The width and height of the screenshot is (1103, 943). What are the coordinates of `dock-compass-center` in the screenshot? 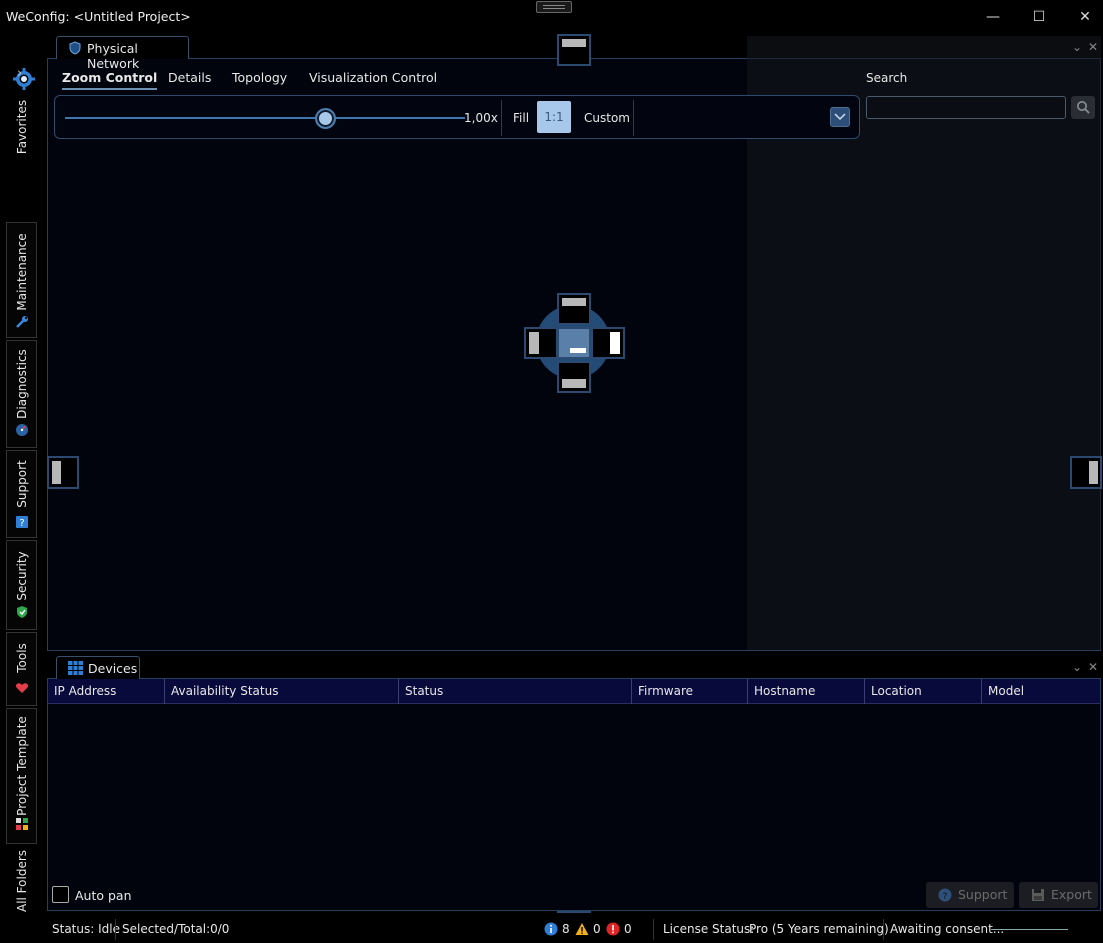 It's located at (574, 343).